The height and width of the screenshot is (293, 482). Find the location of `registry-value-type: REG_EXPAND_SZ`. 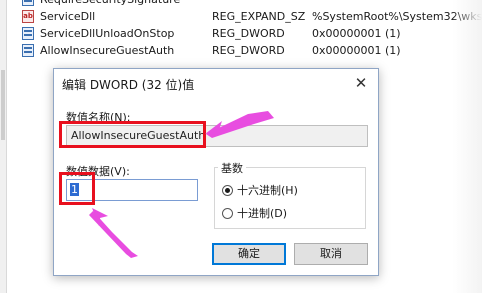

registry-value-type: REG_EXPAND_SZ is located at coordinates (259, 16).